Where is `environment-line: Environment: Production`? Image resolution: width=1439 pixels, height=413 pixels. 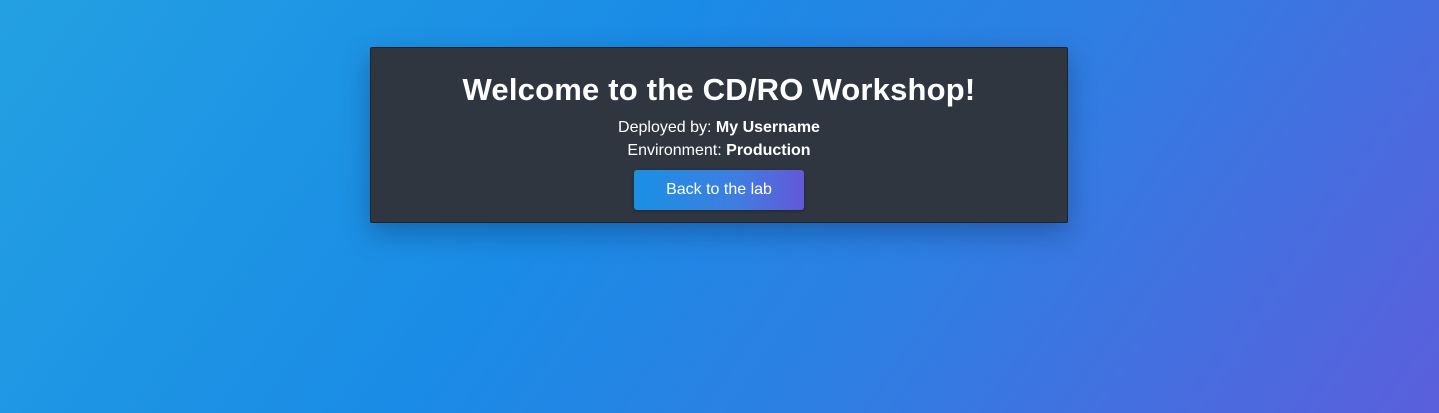
environment-line: Environment: Production is located at coordinates (719, 150).